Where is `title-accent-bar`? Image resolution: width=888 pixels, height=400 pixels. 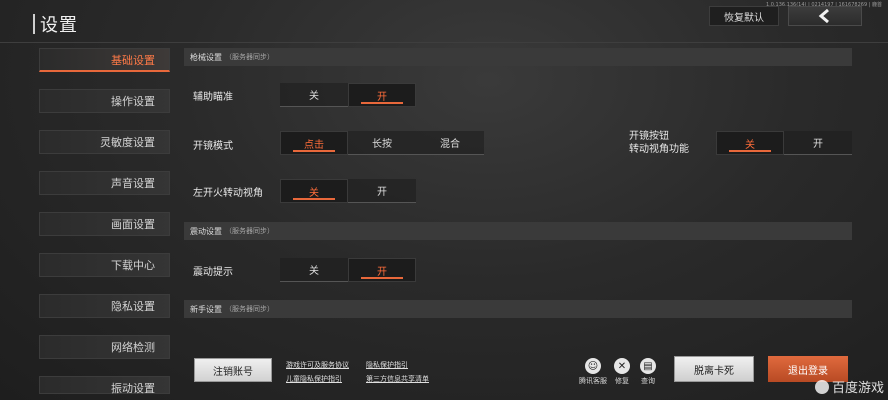 title-accent-bar is located at coordinates (34, 24).